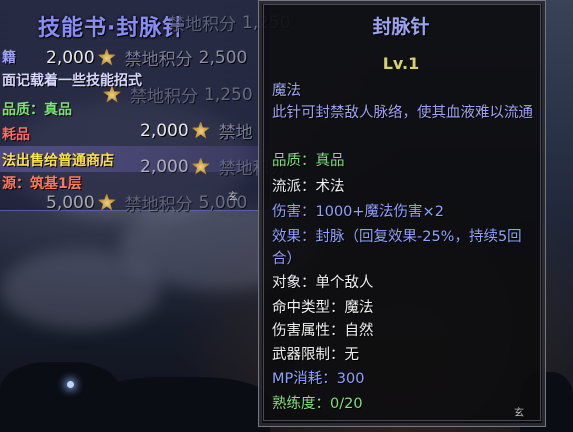 This screenshot has width=573, height=432. I want to click on tooltip-line: 伤害：1000+魔法伤害×2, so click(358, 212).